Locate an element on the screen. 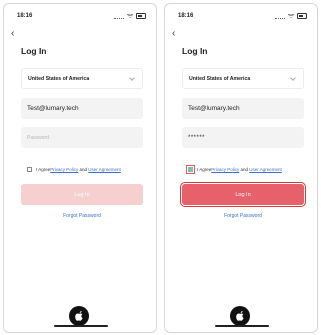 This screenshot has height=335, width=321. password-field: Password is located at coordinates (82, 137).